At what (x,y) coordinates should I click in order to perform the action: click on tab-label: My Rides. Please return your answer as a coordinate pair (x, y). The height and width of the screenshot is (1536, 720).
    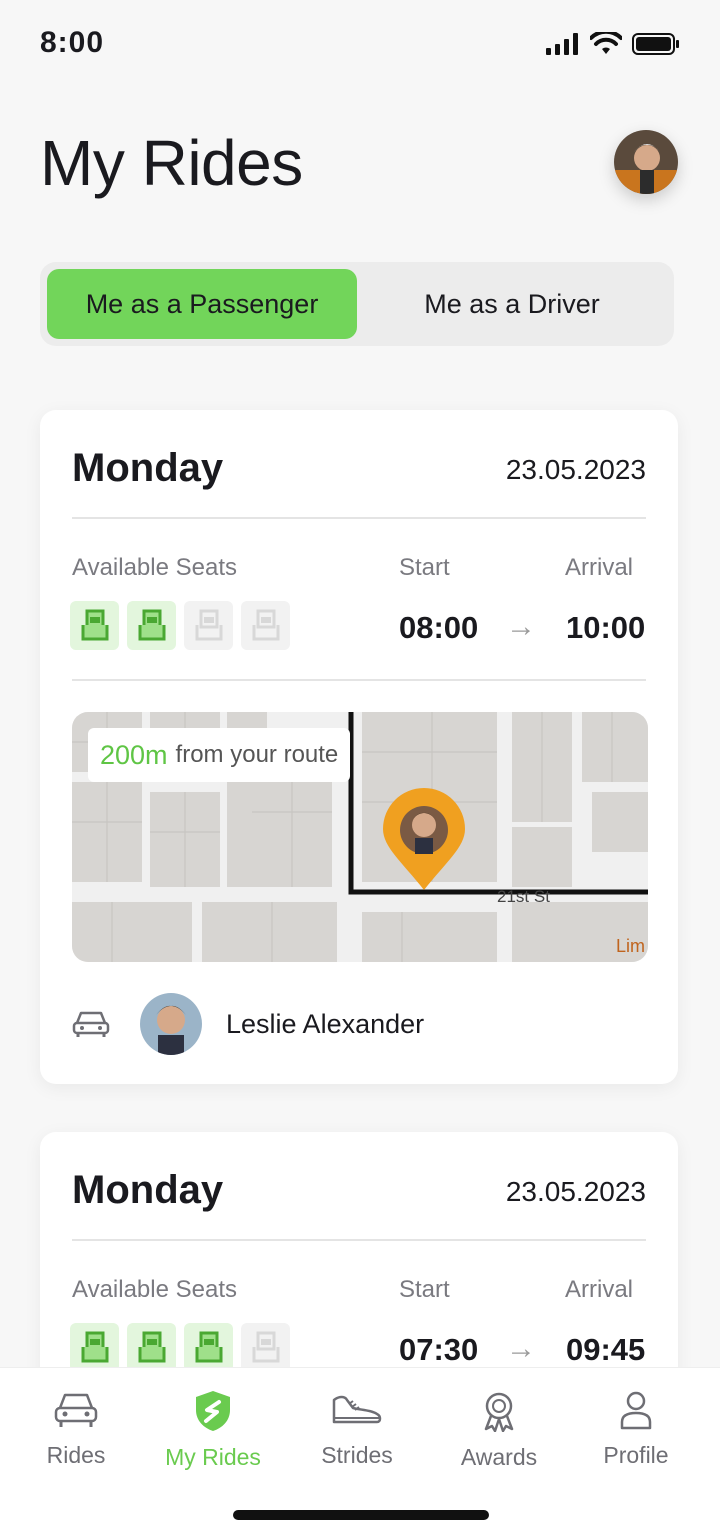
    Looking at the image, I should click on (213, 1457).